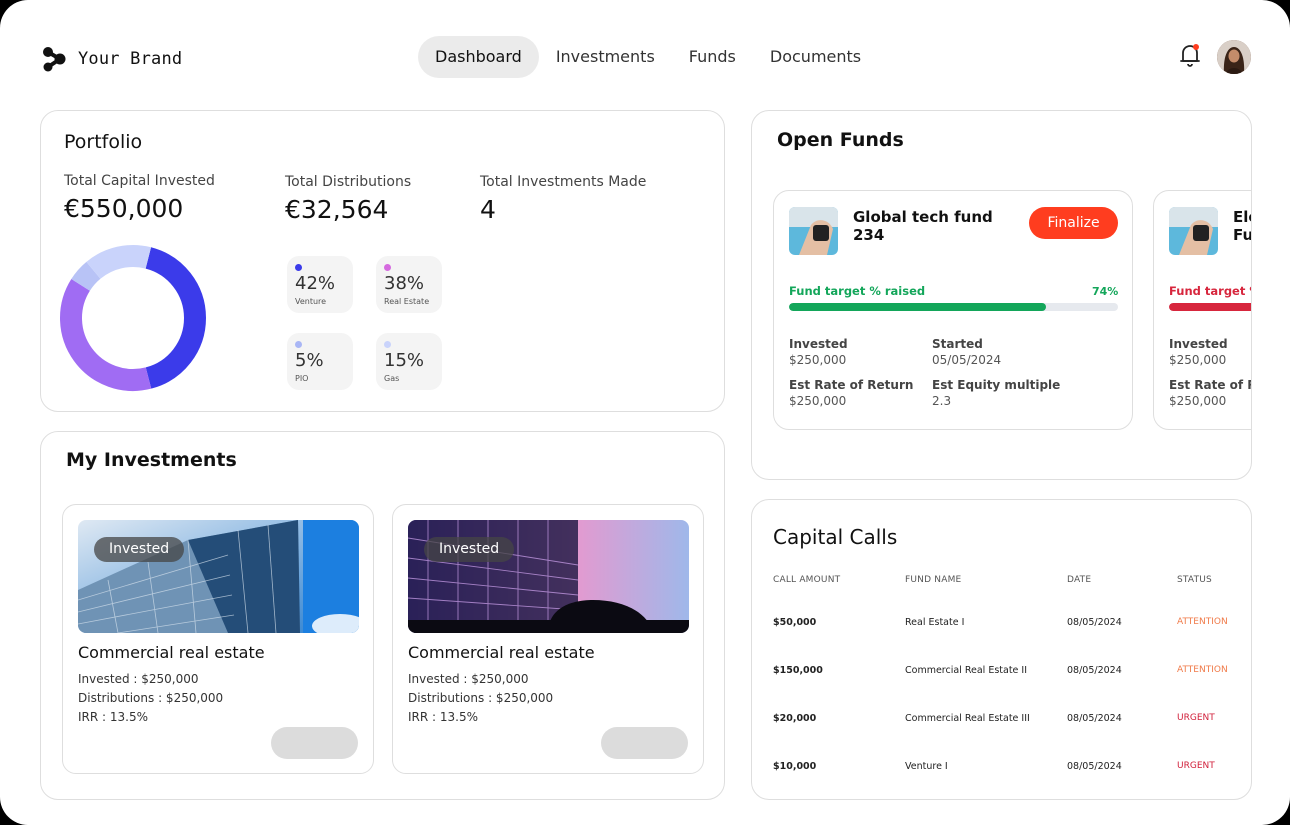  I want to click on finalize-button: Finalize, so click(1073, 223).